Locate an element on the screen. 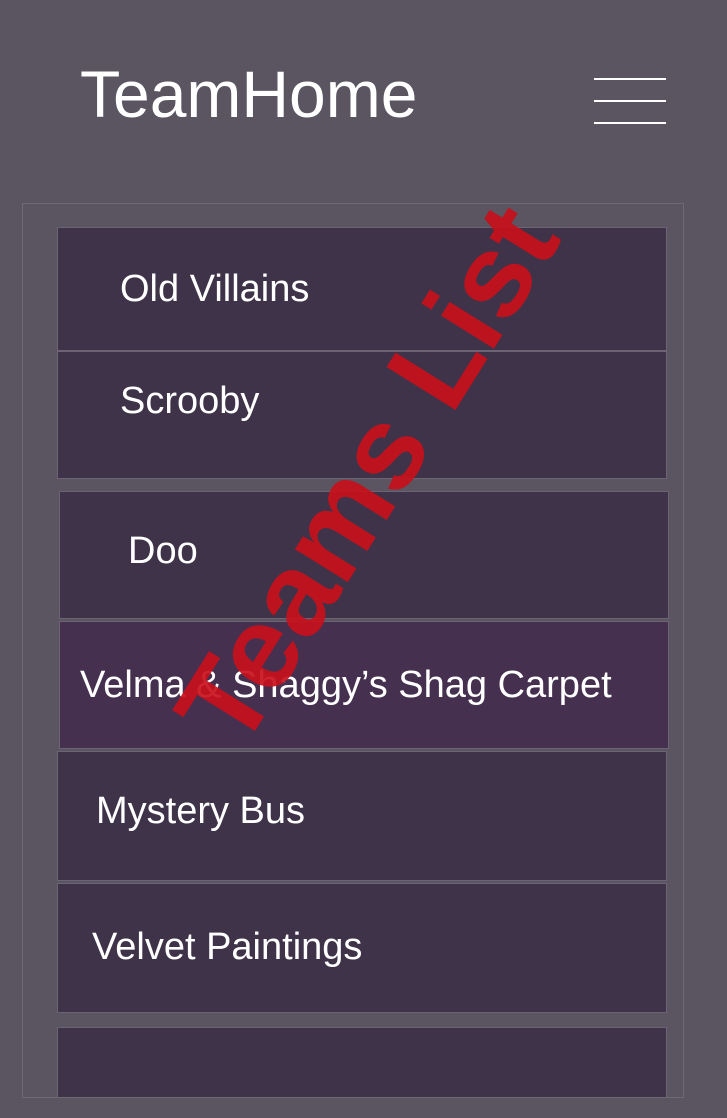  team-item-velma-shaggy: Velma & Shaggy’s Shag Carpet is located at coordinates (364, 685).